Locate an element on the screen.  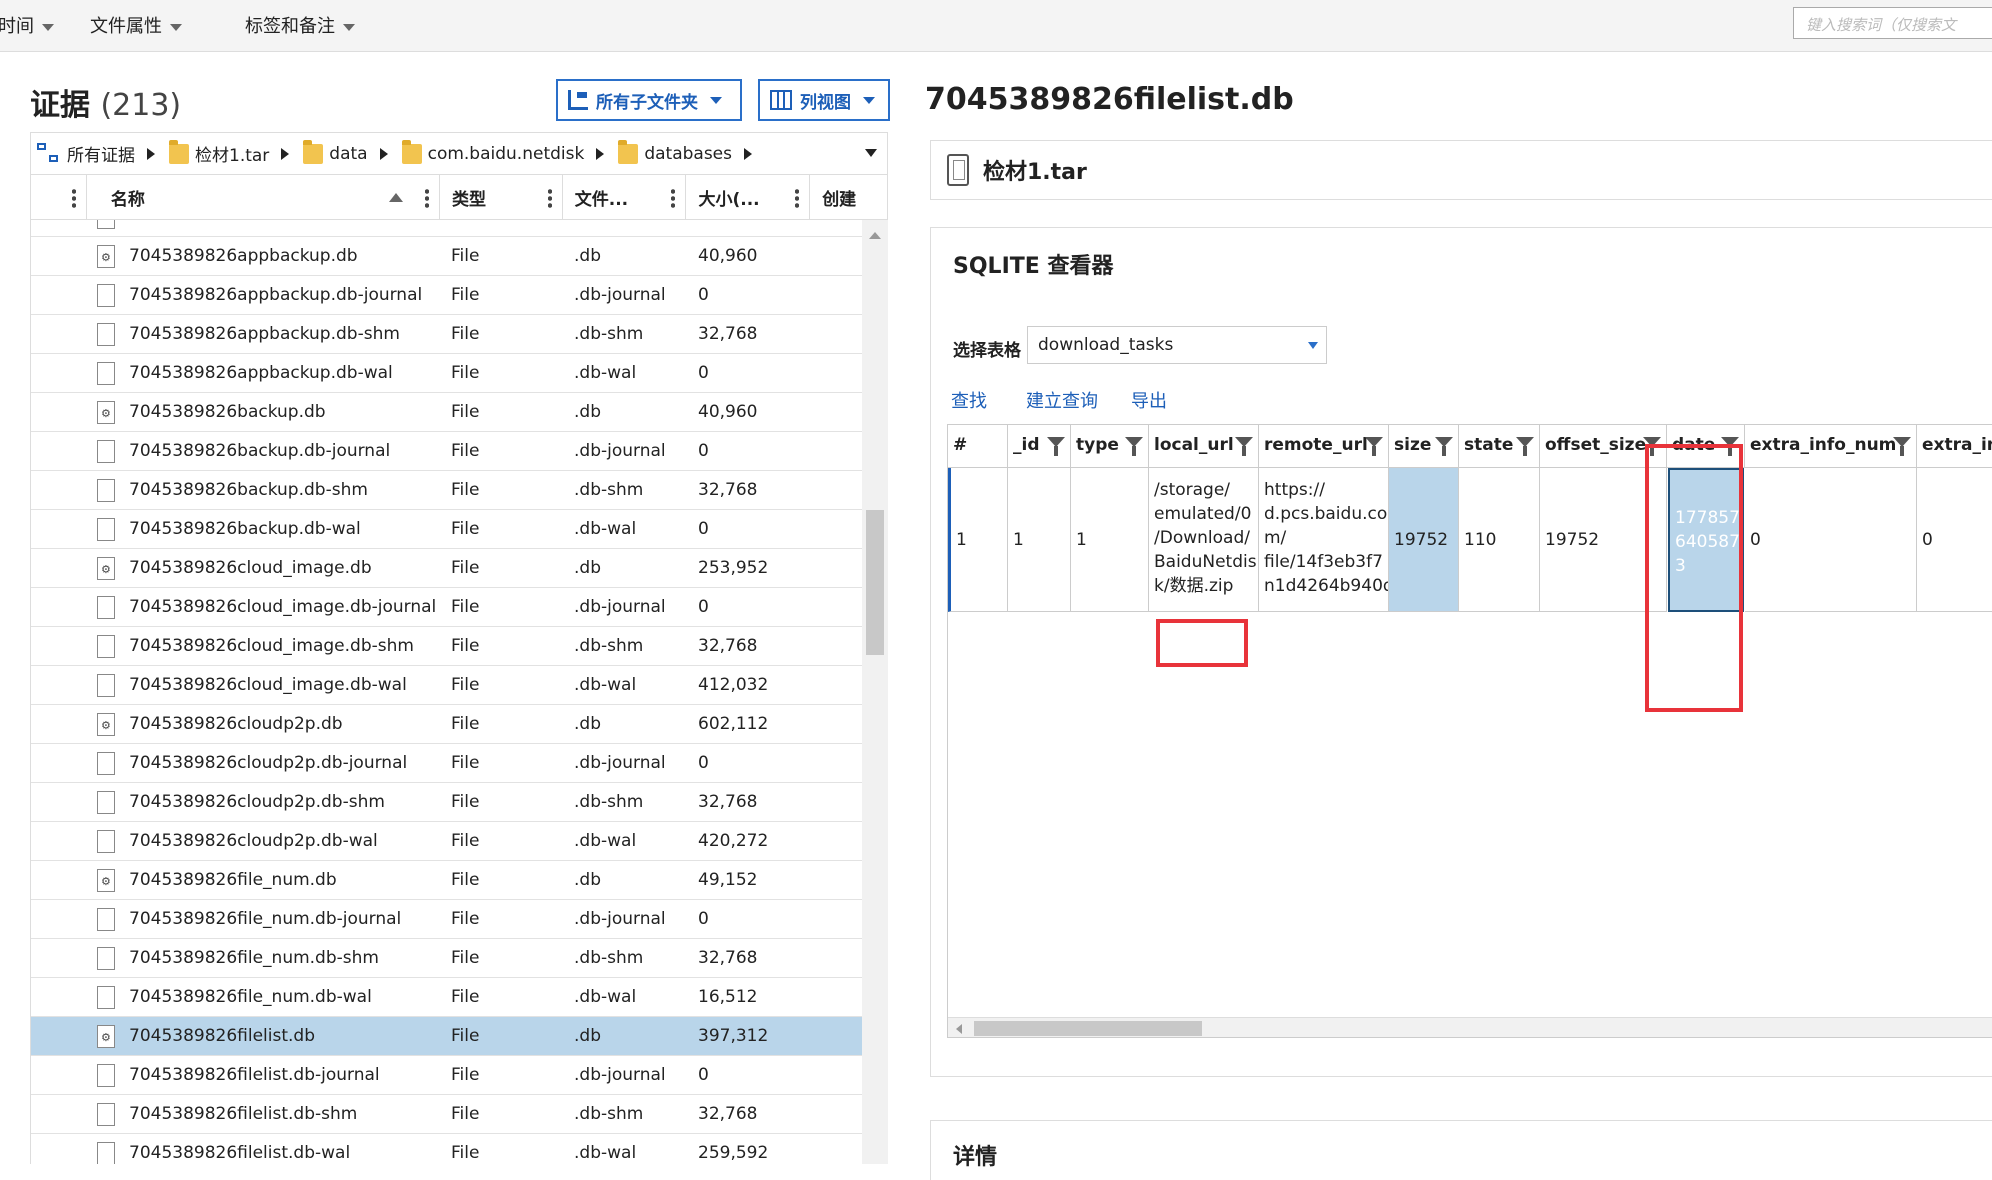
vertical-scrollbar is located at coordinates (875, 692).